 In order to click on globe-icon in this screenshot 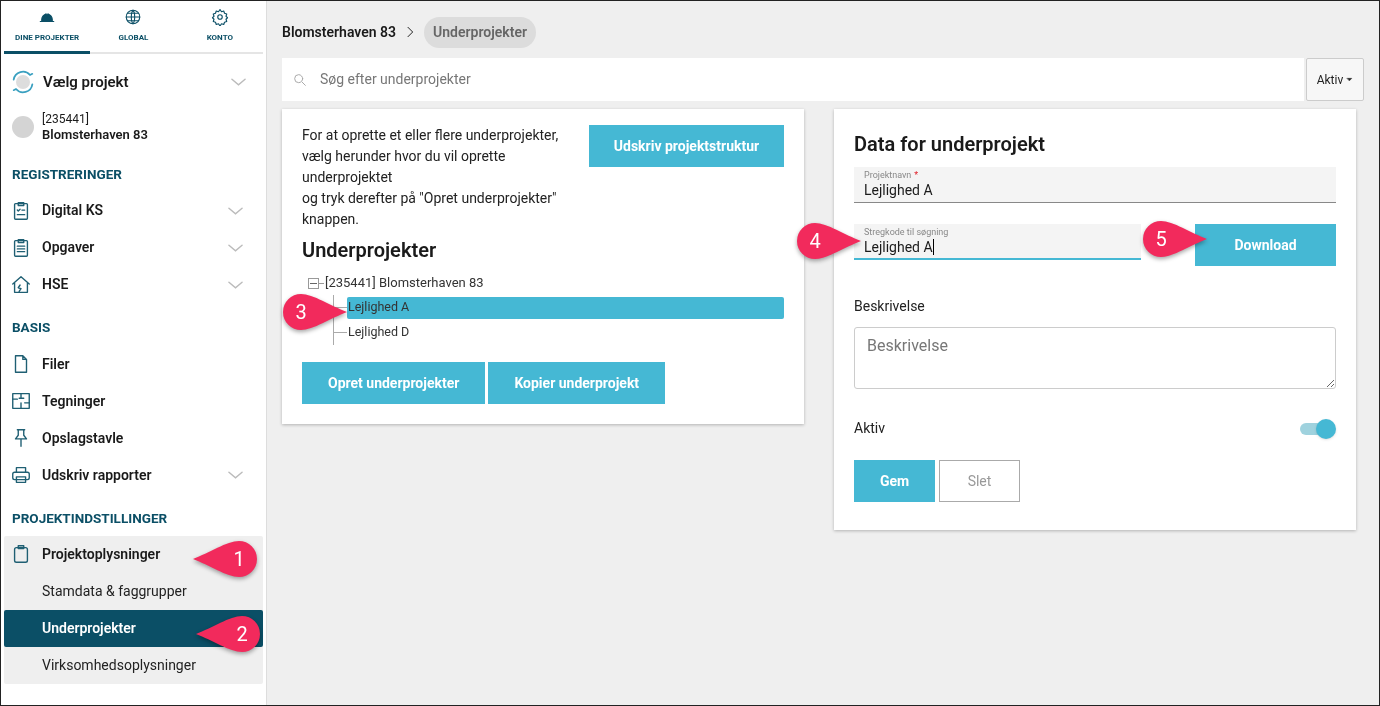, I will do `click(133, 17)`.